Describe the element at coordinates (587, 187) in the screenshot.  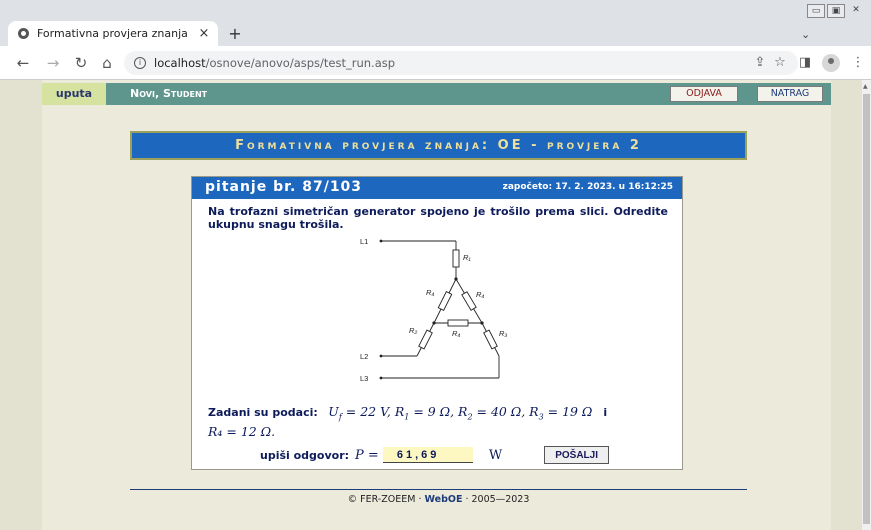
I see `start-time: započeto: 17. 2. 2023. u 16:12:25` at that location.